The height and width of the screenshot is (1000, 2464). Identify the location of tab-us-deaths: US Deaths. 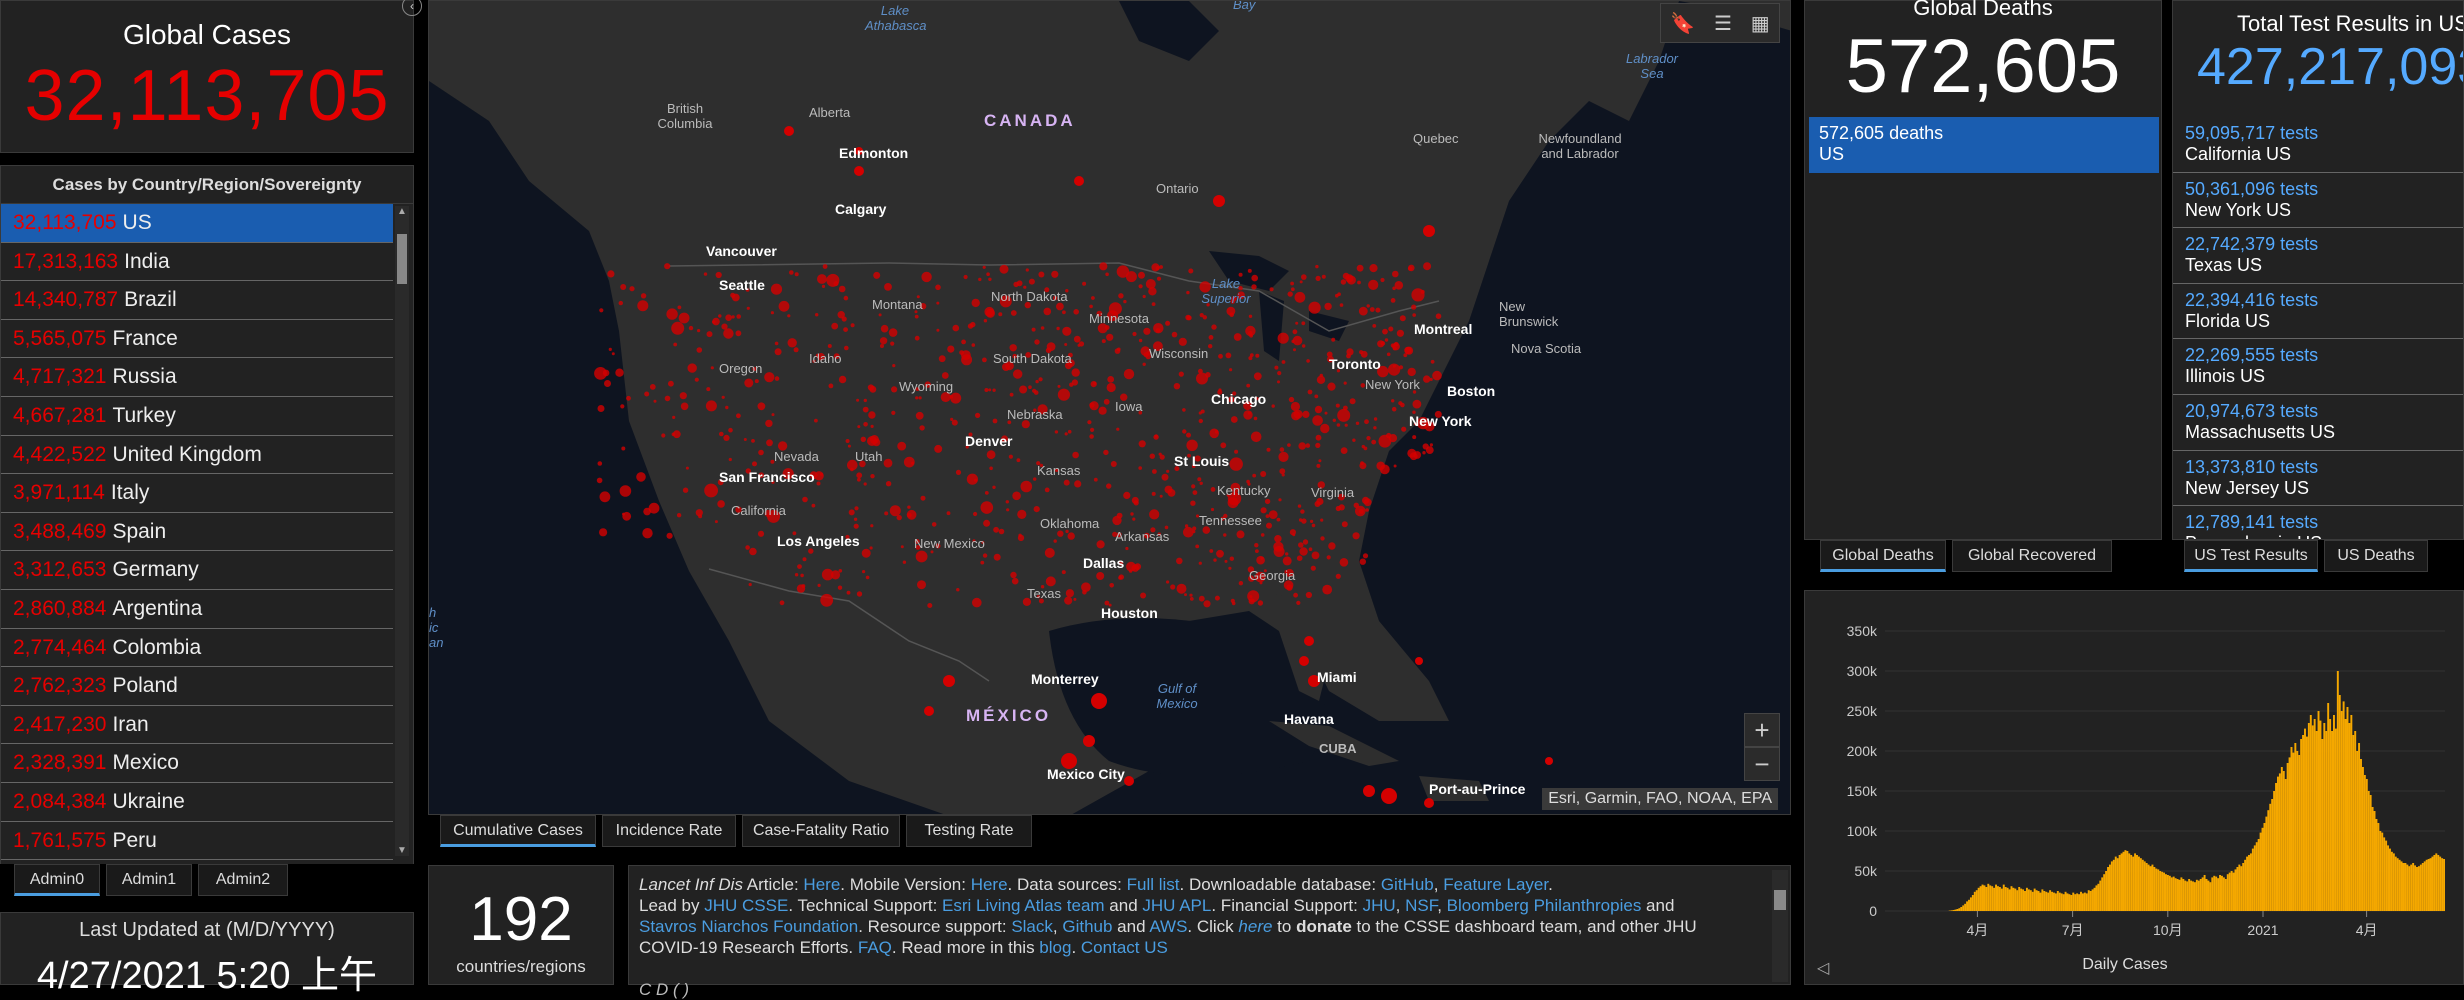
(2376, 556).